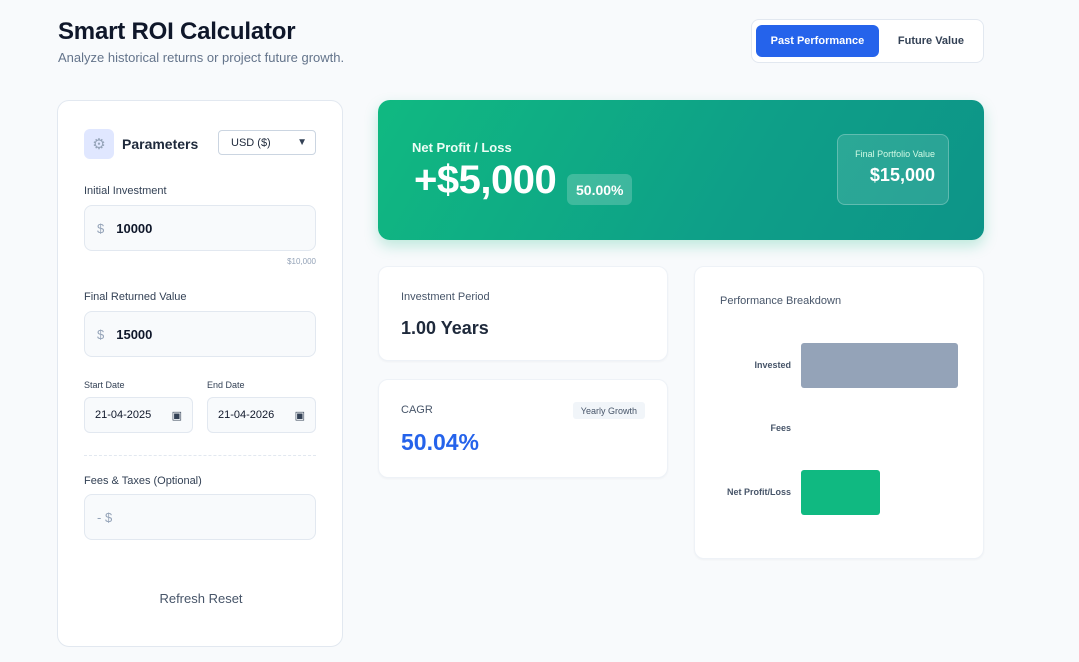  What do you see at coordinates (445, 297) in the screenshot?
I see `investment-period-label: Investment Period` at bounding box center [445, 297].